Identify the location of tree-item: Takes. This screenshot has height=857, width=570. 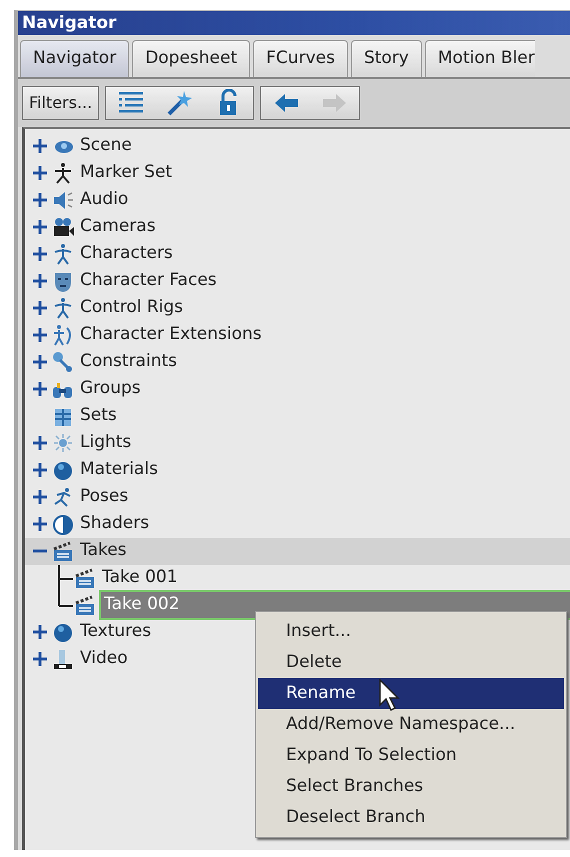
(103, 551).